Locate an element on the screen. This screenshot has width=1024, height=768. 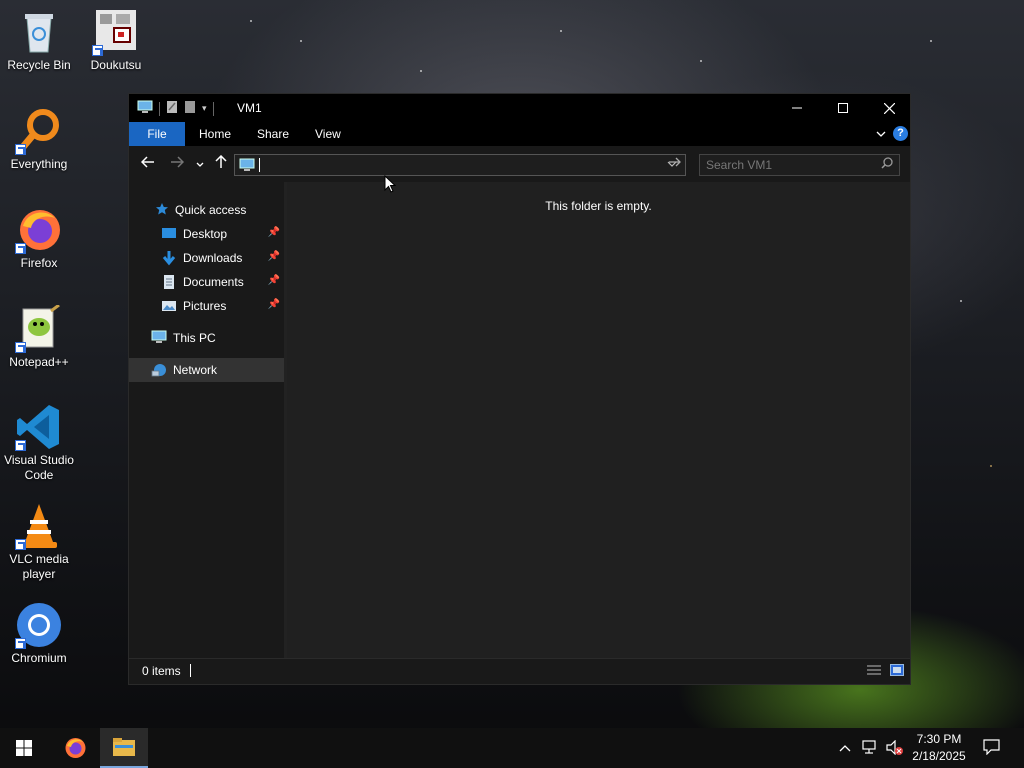
action-center-icon is located at coordinates (991, 748).